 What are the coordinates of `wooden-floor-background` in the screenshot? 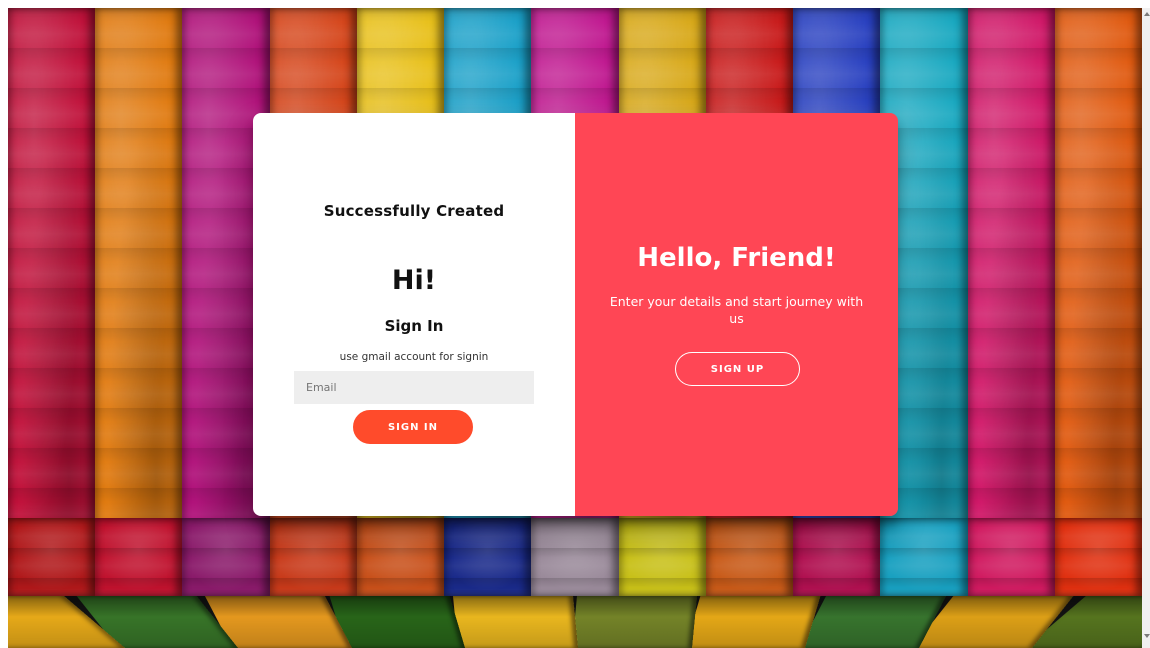 It's located at (575, 622).